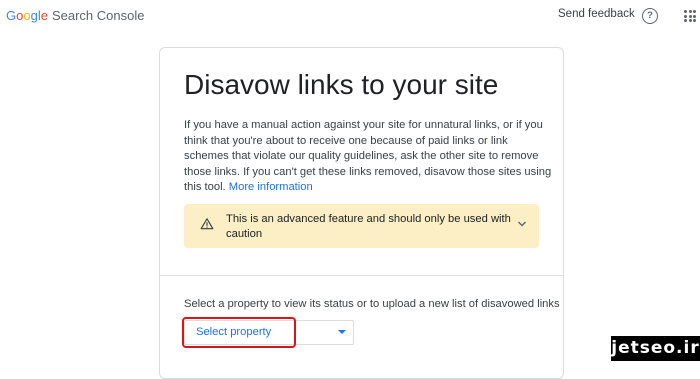 The height and width of the screenshot is (379, 700). What do you see at coordinates (650, 16) in the screenshot?
I see `help-icon: ?` at bounding box center [650, 16].